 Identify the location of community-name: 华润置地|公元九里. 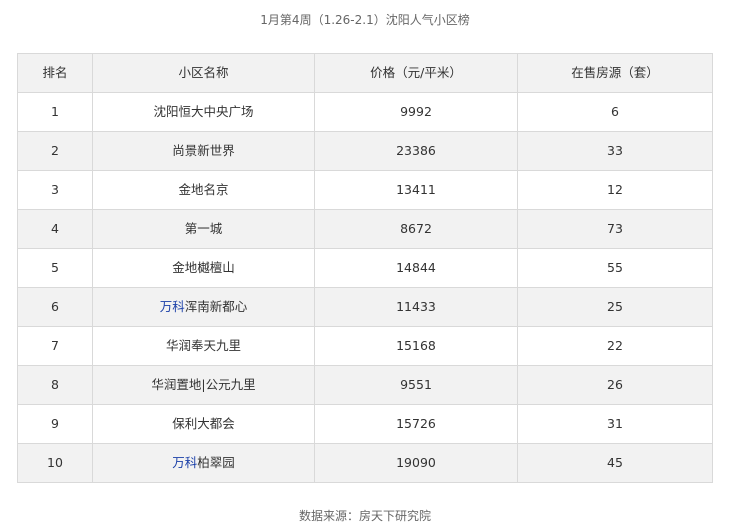
(203, 384).